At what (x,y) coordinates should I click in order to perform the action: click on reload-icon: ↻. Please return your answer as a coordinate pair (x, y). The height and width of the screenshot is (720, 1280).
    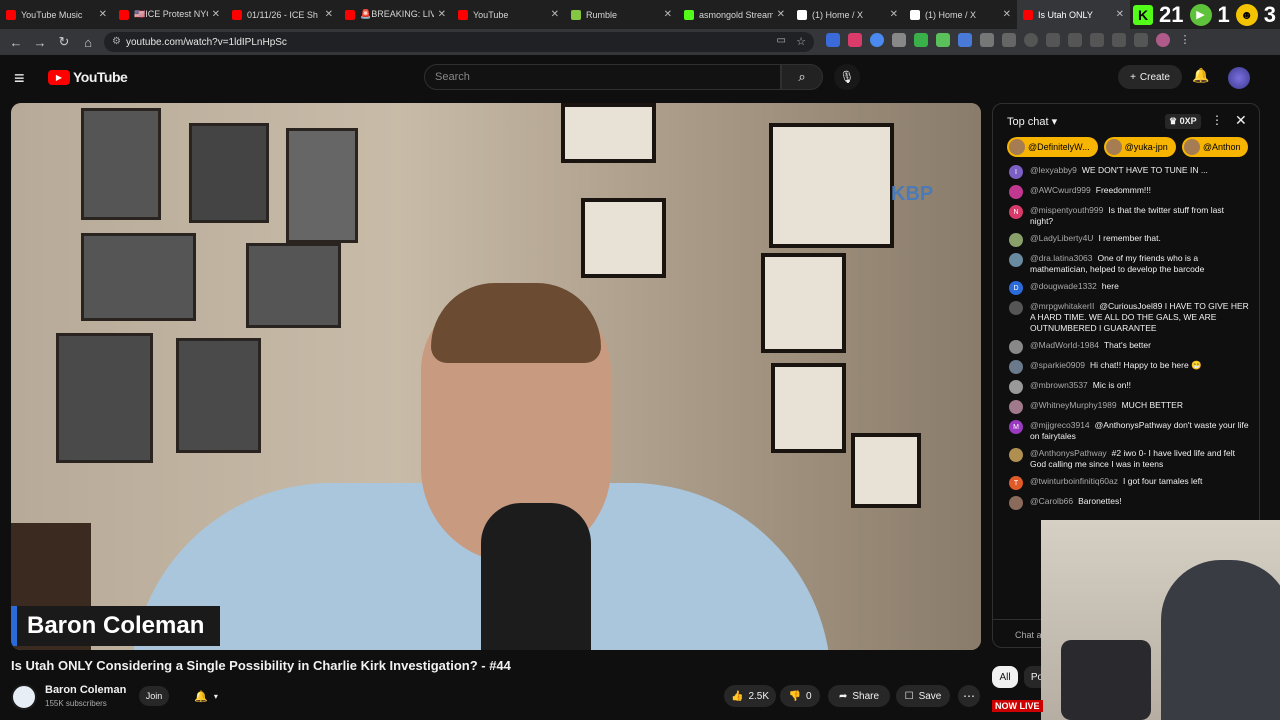
    Looking at the image, I should click on (64, 42).